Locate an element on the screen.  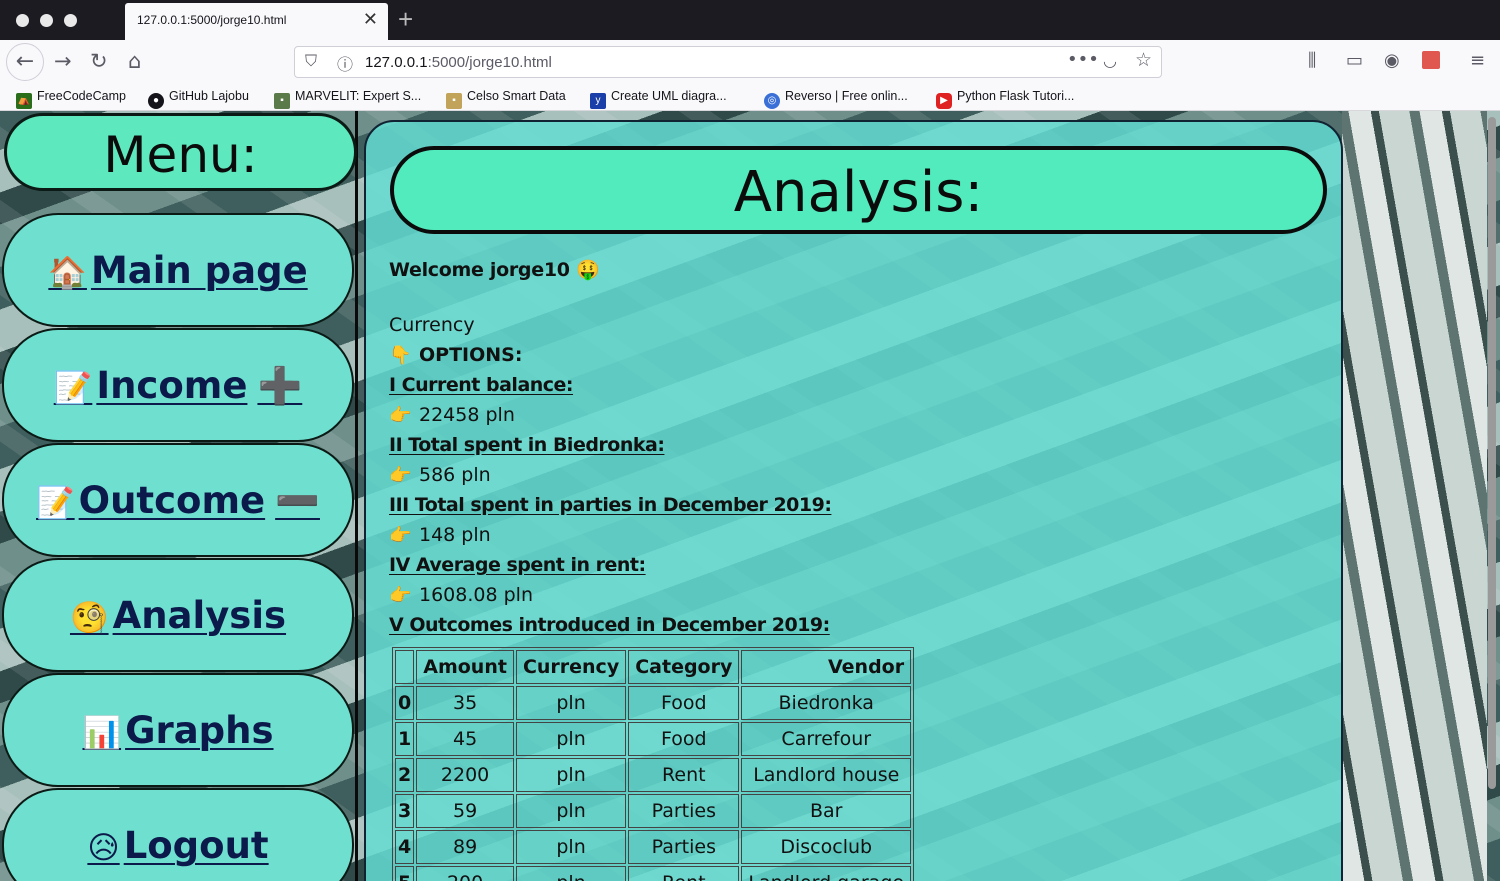
window-zoom-dot is located at coordinates (70, 20).